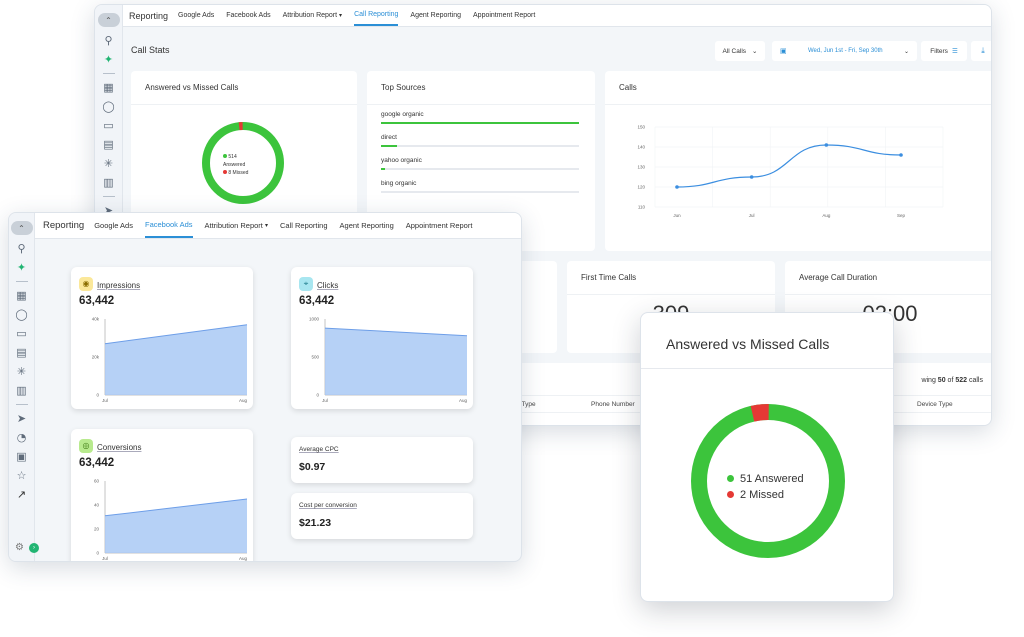 This screenshot has width=1024, height=637. I want to click on tab-label: Attribution Report, so click(233, 225).